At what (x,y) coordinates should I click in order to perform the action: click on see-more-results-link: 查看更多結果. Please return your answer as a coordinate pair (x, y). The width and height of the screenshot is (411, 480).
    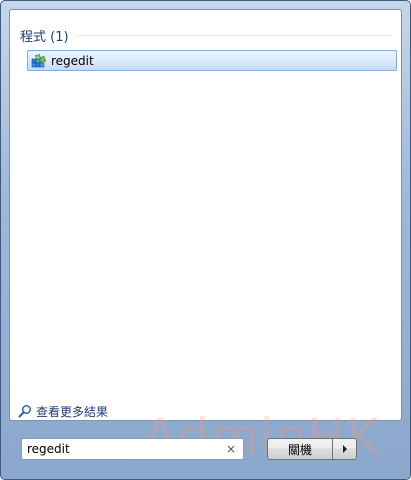
    Looking at the image, I should click on (63, 411).